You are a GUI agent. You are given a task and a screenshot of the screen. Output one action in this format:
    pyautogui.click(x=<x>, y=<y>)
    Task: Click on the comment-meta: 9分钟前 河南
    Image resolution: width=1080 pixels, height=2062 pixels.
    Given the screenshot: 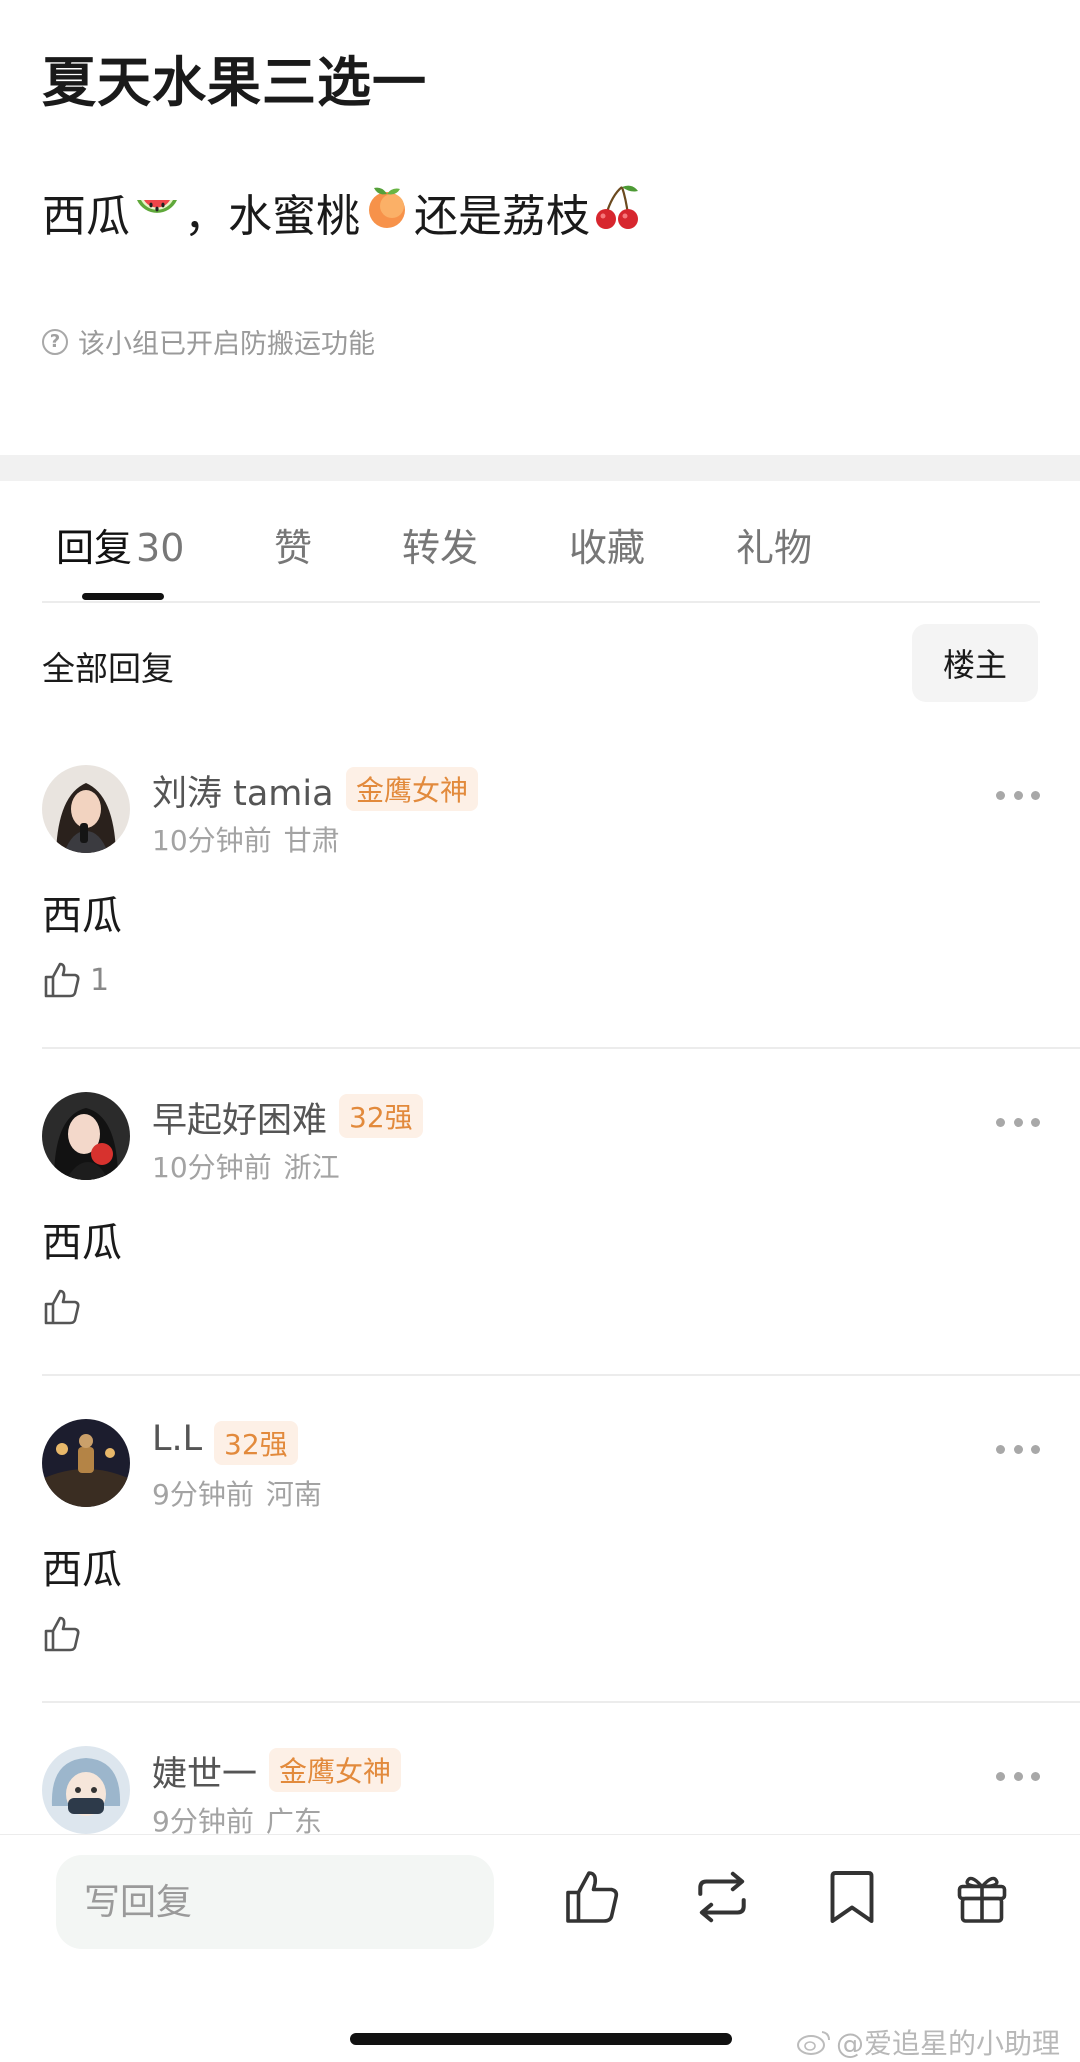 What is the action you would take?
    pyautogui.click(x=237, y=1493)
    